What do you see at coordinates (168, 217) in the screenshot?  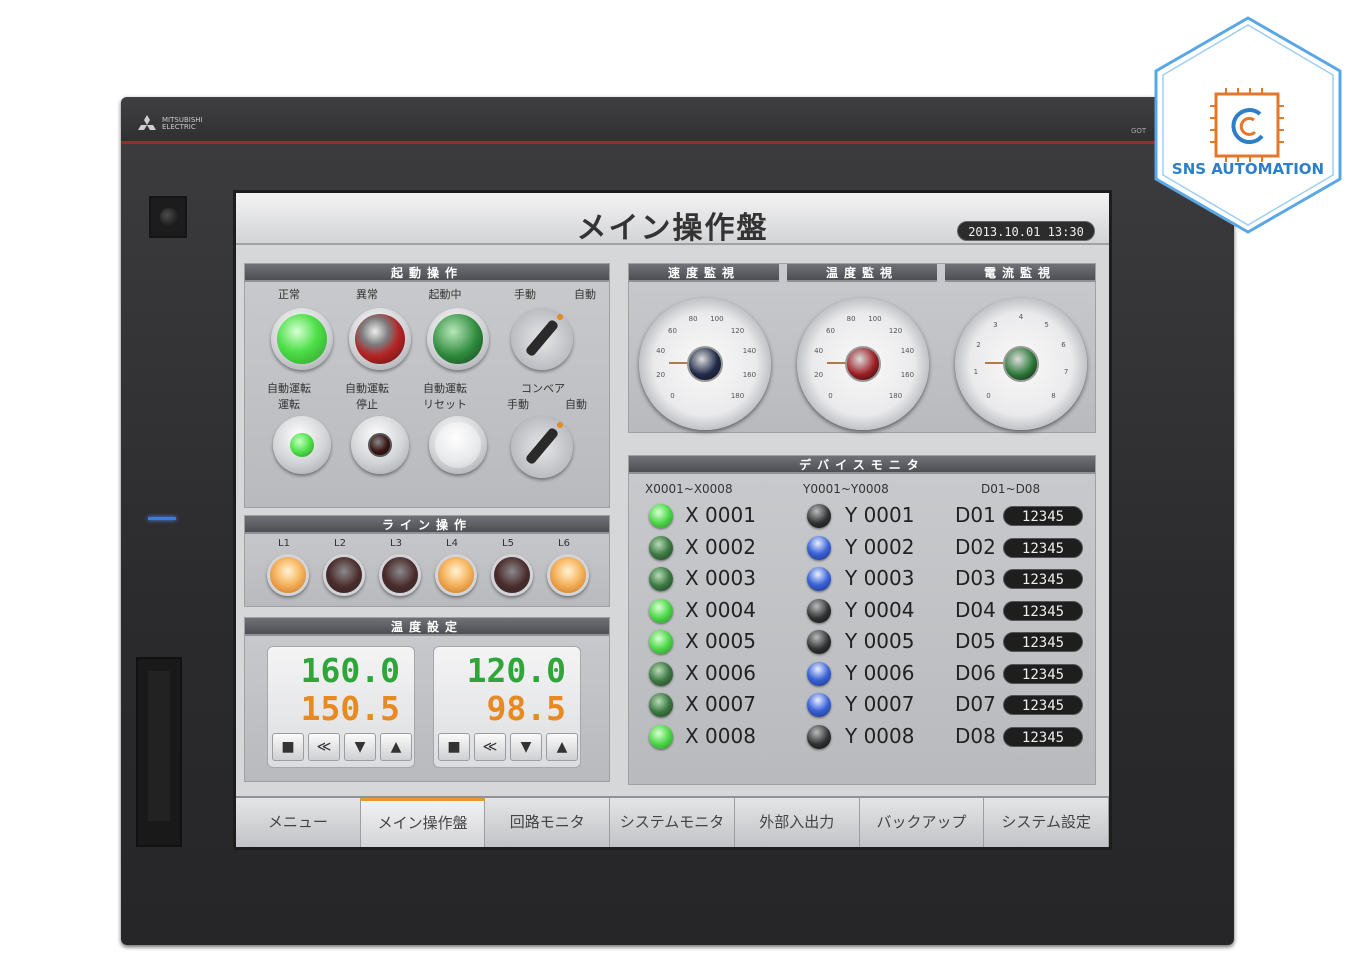 I see `camera-sensor-icon` at bounding box center [168, 217].